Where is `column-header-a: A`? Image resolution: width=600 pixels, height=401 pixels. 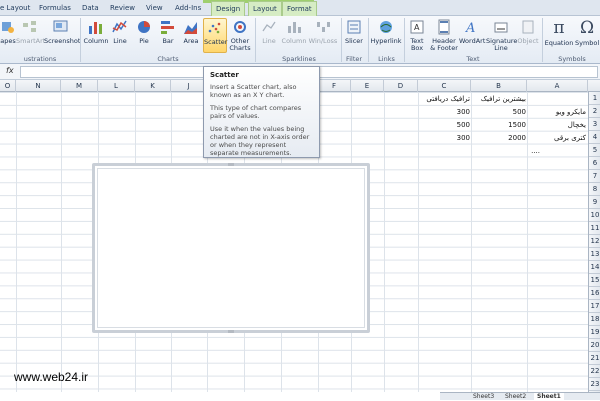 column-header-a: A is located at coordinates (557, 86).